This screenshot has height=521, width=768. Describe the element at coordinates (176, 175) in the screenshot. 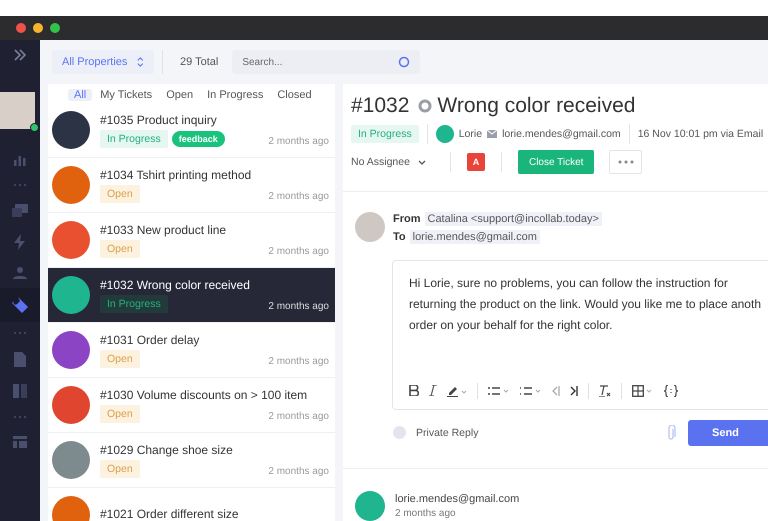

I see `ticket-title: #1034 Tshirt printing method` at that location.